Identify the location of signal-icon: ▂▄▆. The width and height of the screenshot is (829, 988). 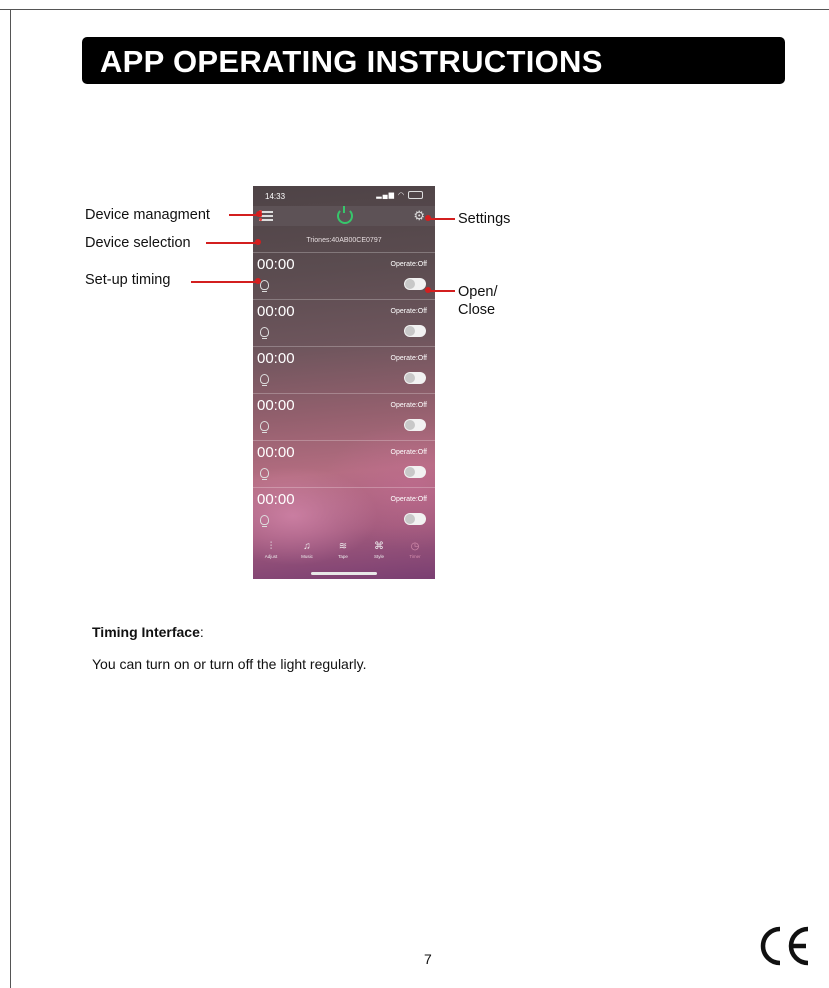
(385, 195).